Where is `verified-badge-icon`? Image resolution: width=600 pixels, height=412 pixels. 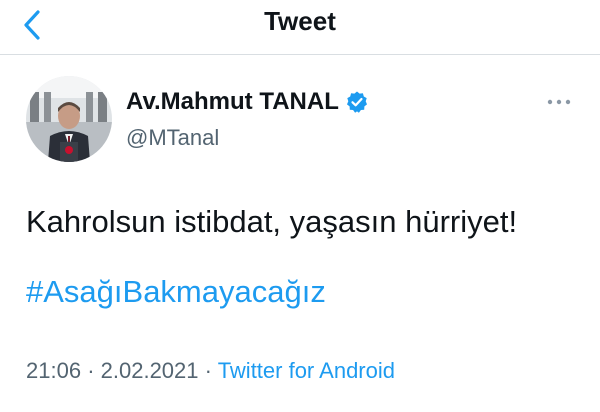 verified-badge-icon is located at coordinates (356, 102).